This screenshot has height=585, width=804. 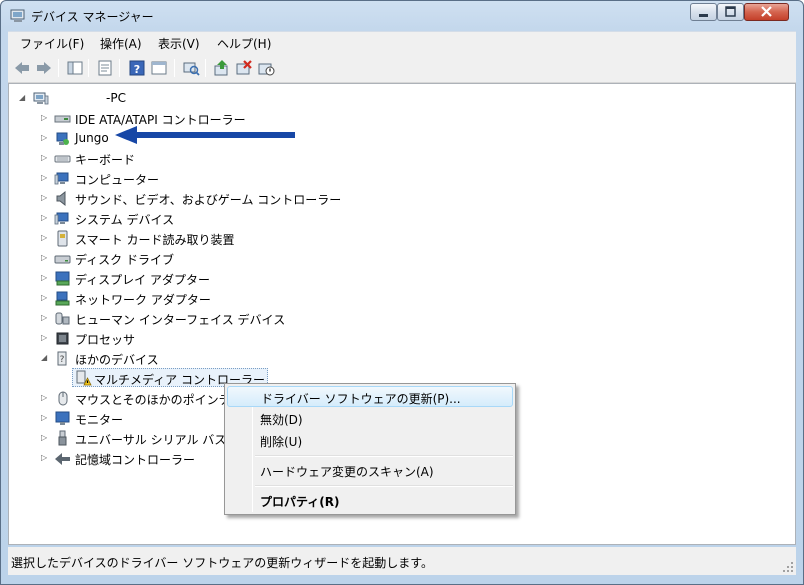 I want to click on tree-item-label: ヒューマン インターフェイス デバイス, so click(x=180, y=320).